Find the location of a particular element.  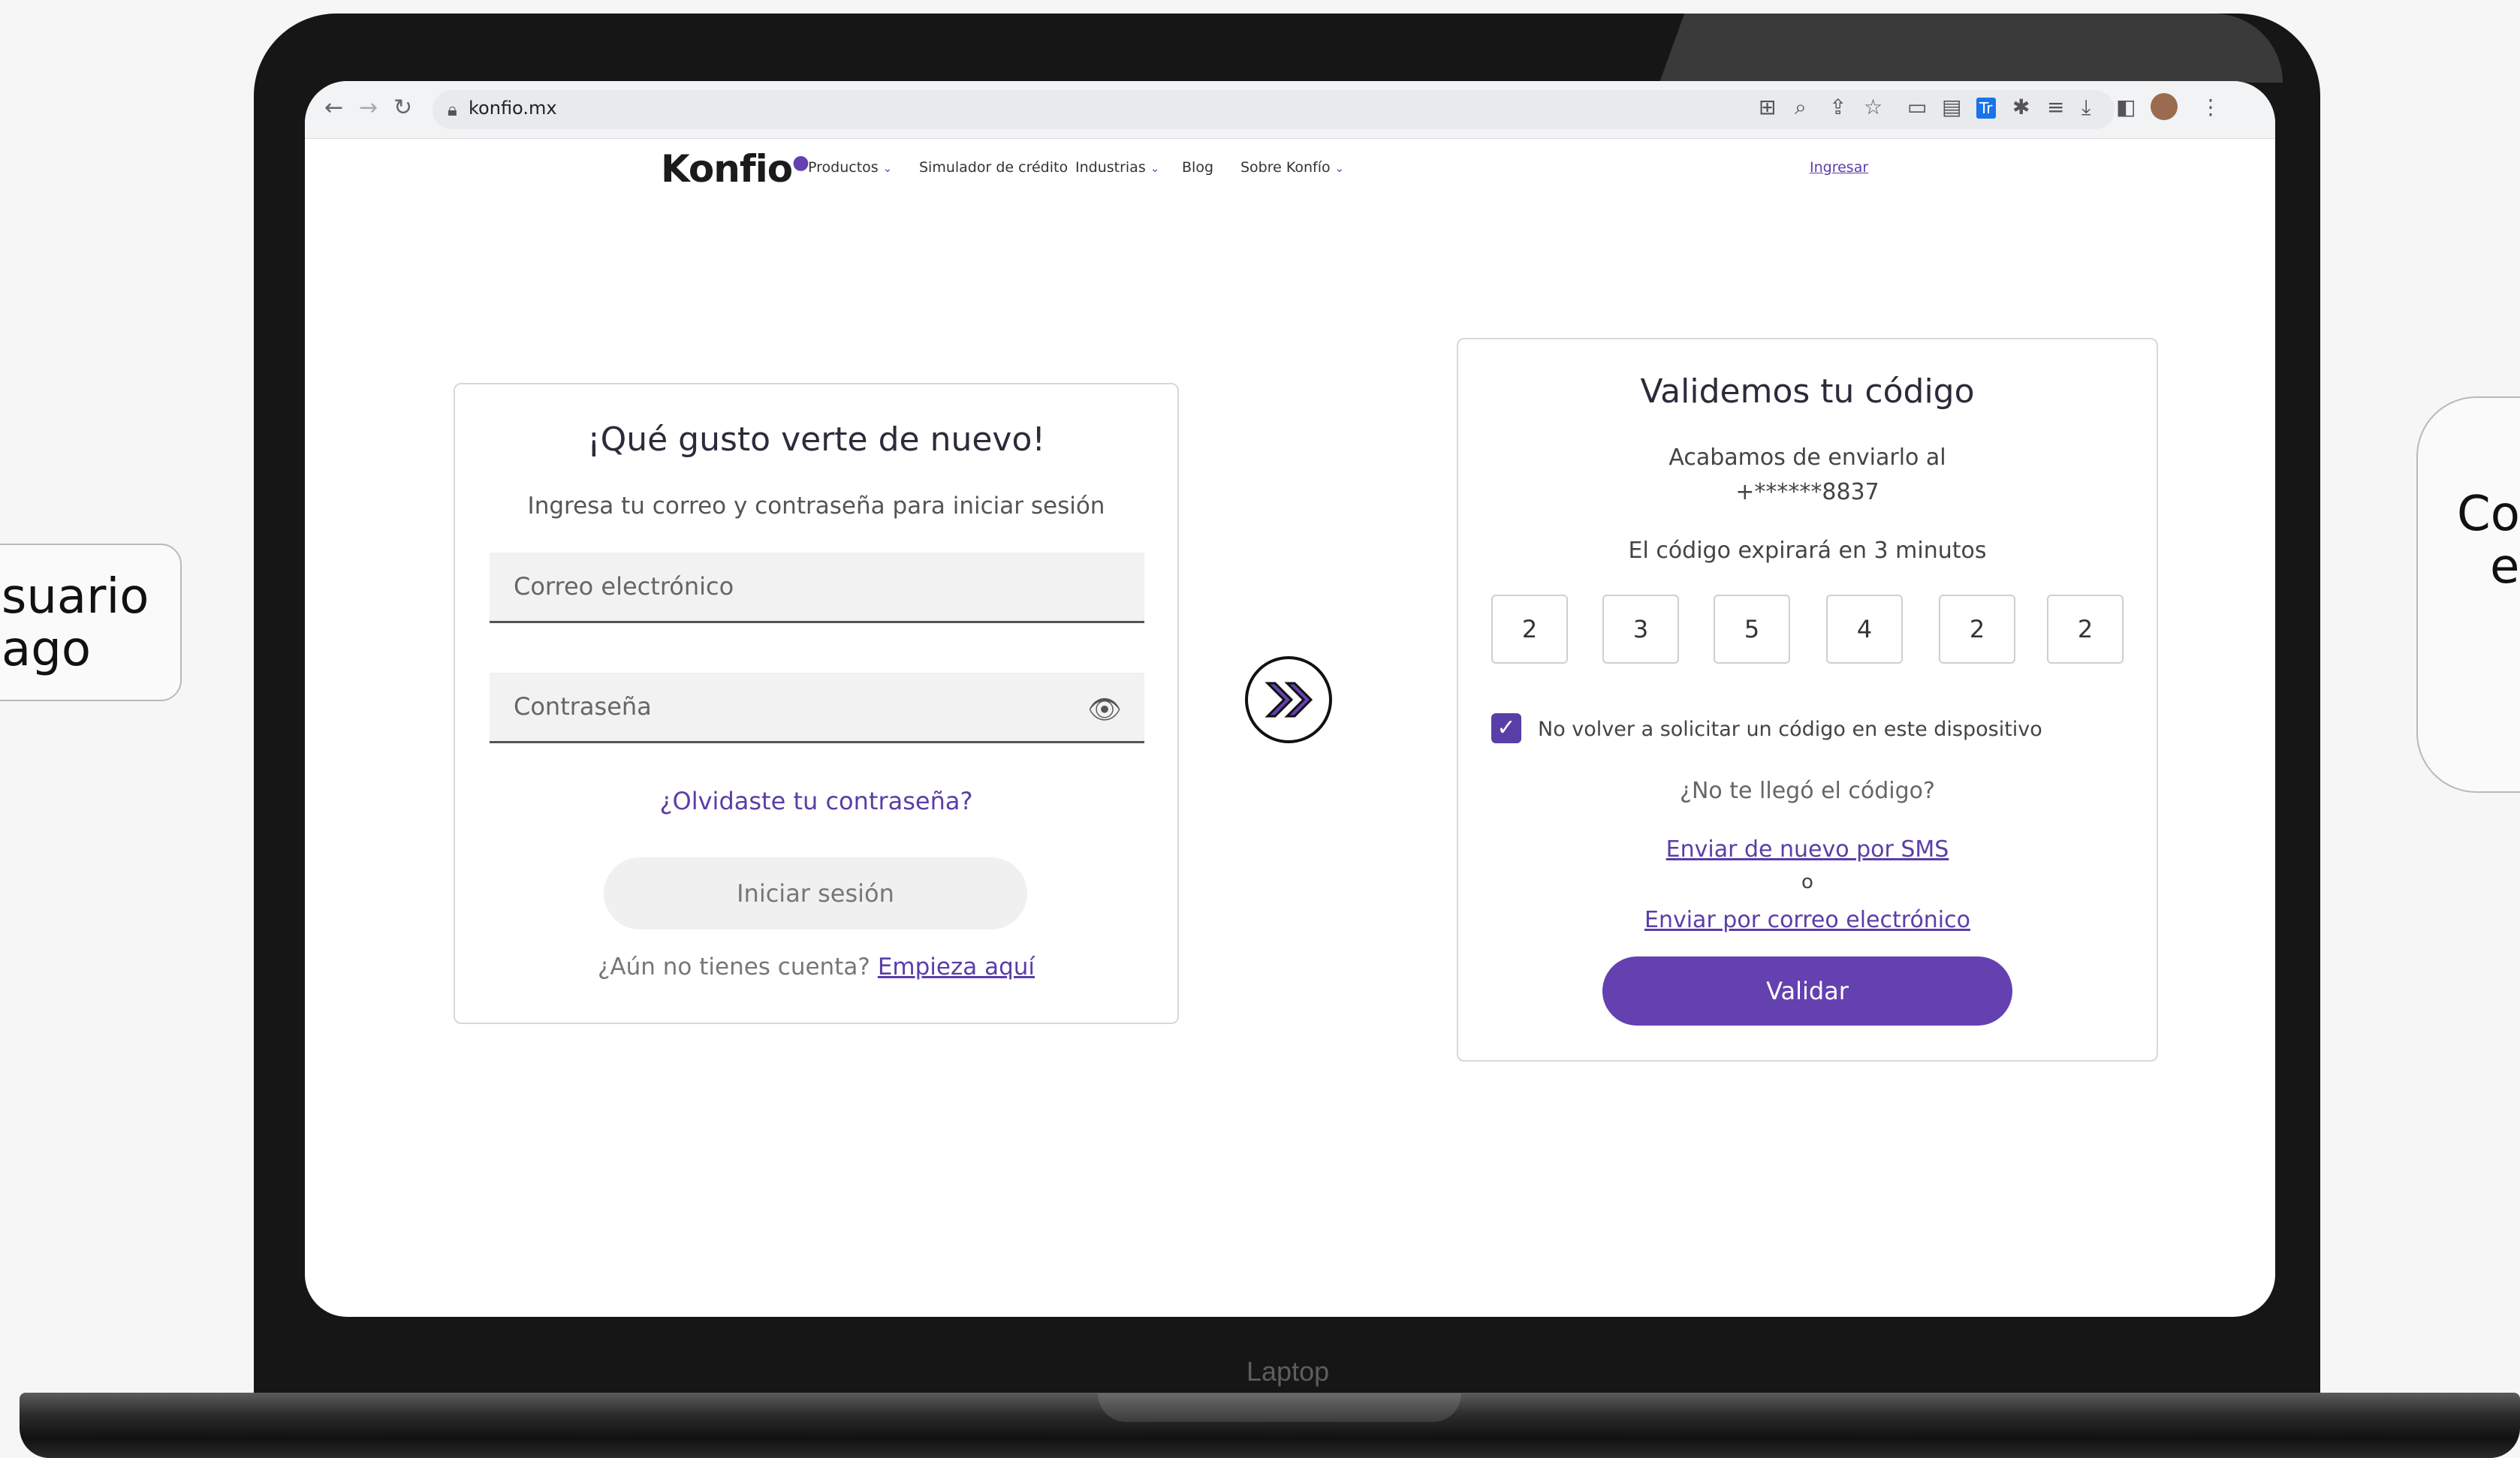

nav-blog: Blog is located at coordinates (1197, 167).